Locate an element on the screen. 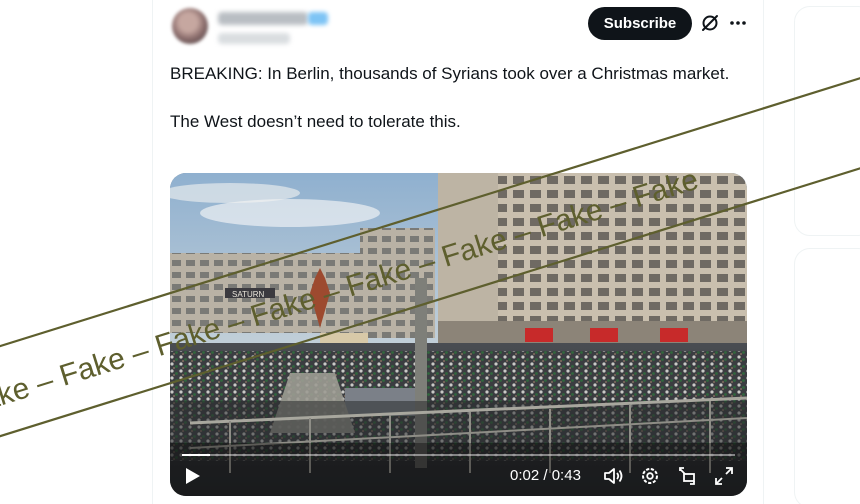  subscribe-button: Subscribe is located at coordinates (640, 23).